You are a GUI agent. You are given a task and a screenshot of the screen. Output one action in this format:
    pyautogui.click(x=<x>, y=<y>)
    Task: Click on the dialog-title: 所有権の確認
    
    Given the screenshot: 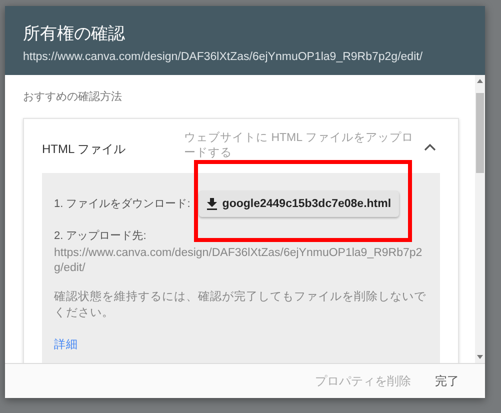 What is the action you would take?
    pyautogui.click(x=74, y=34)
    